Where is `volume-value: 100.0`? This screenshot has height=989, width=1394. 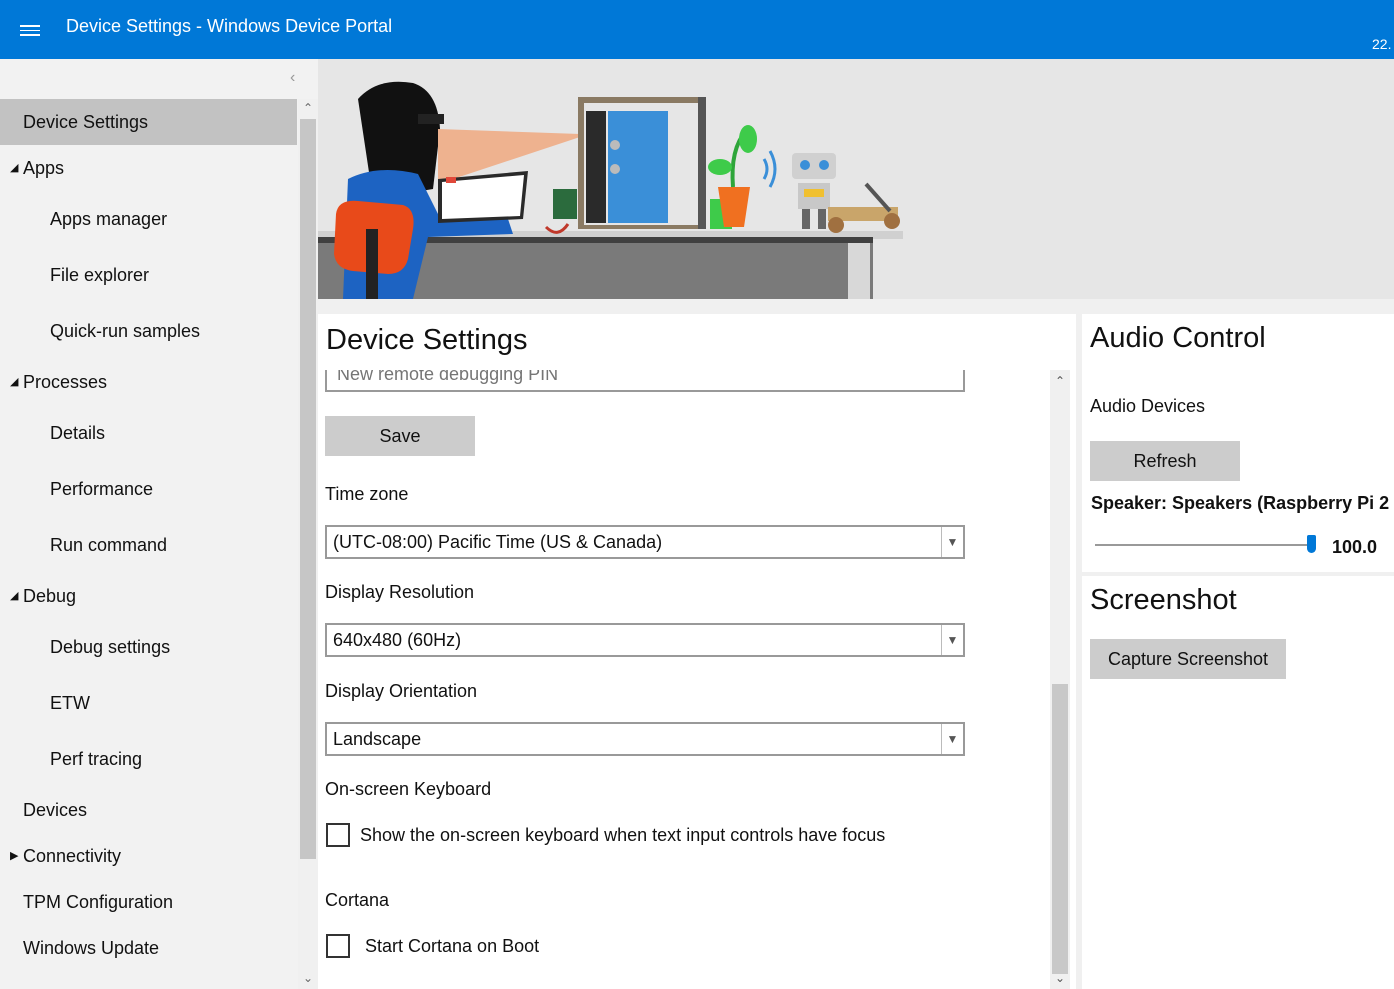 volume-value: 100.0 is located at coordinates (1355, 547).